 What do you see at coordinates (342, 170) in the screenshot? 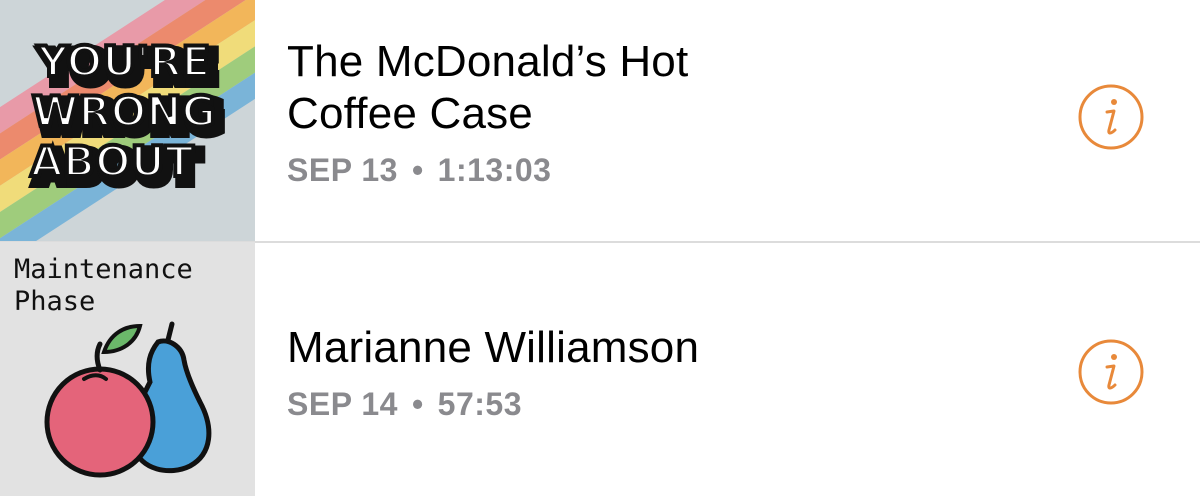
I see `episode-date: SEP 13` at bounding box center [342, 170].